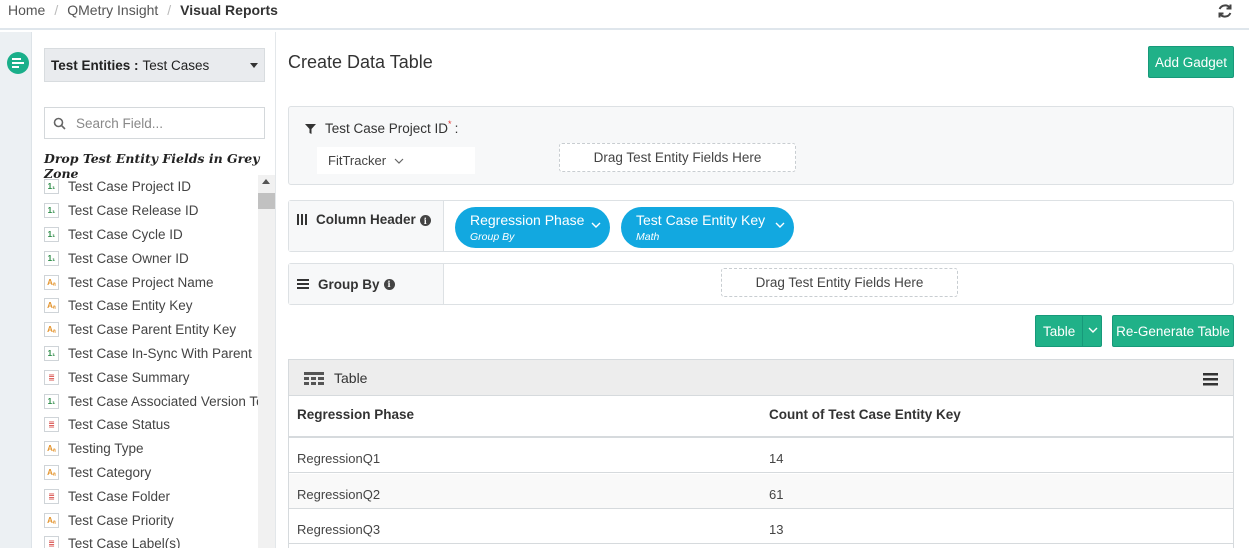 The height and width of the screenshot is (548, 1249). What do you see at coordinates (1210, 379) in the screenshot?
I see `menu-icon` at bounding box center [1210, 379].